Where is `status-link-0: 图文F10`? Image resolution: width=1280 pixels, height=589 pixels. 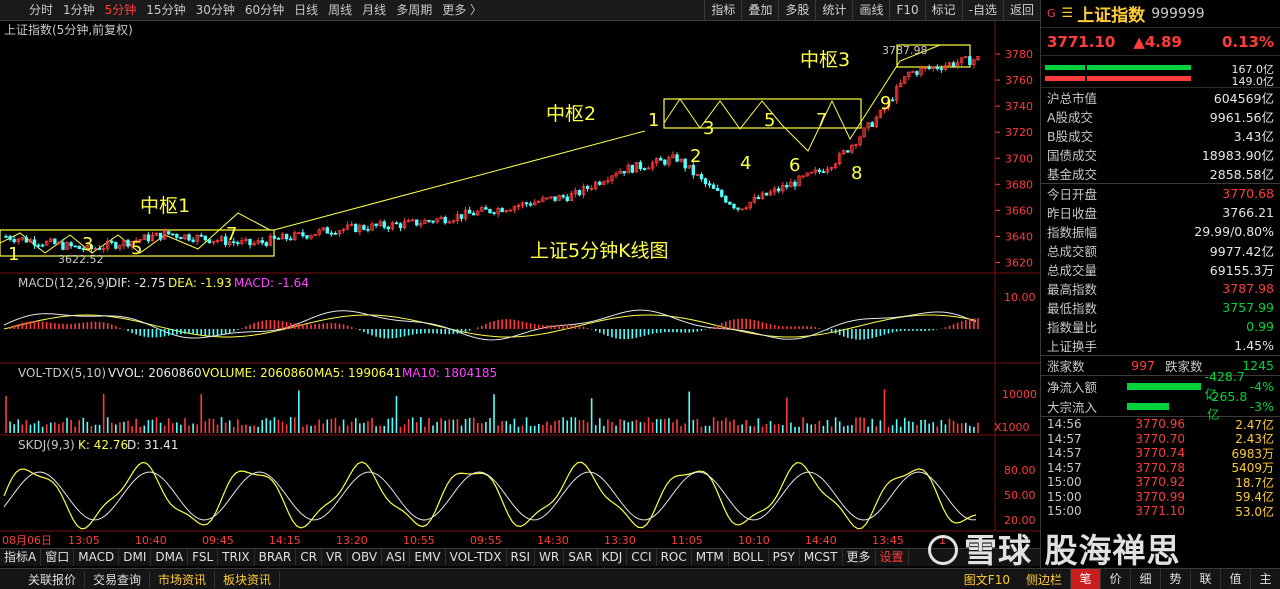
status-link-0: 图文F10 is located at coordinates (987, 579).